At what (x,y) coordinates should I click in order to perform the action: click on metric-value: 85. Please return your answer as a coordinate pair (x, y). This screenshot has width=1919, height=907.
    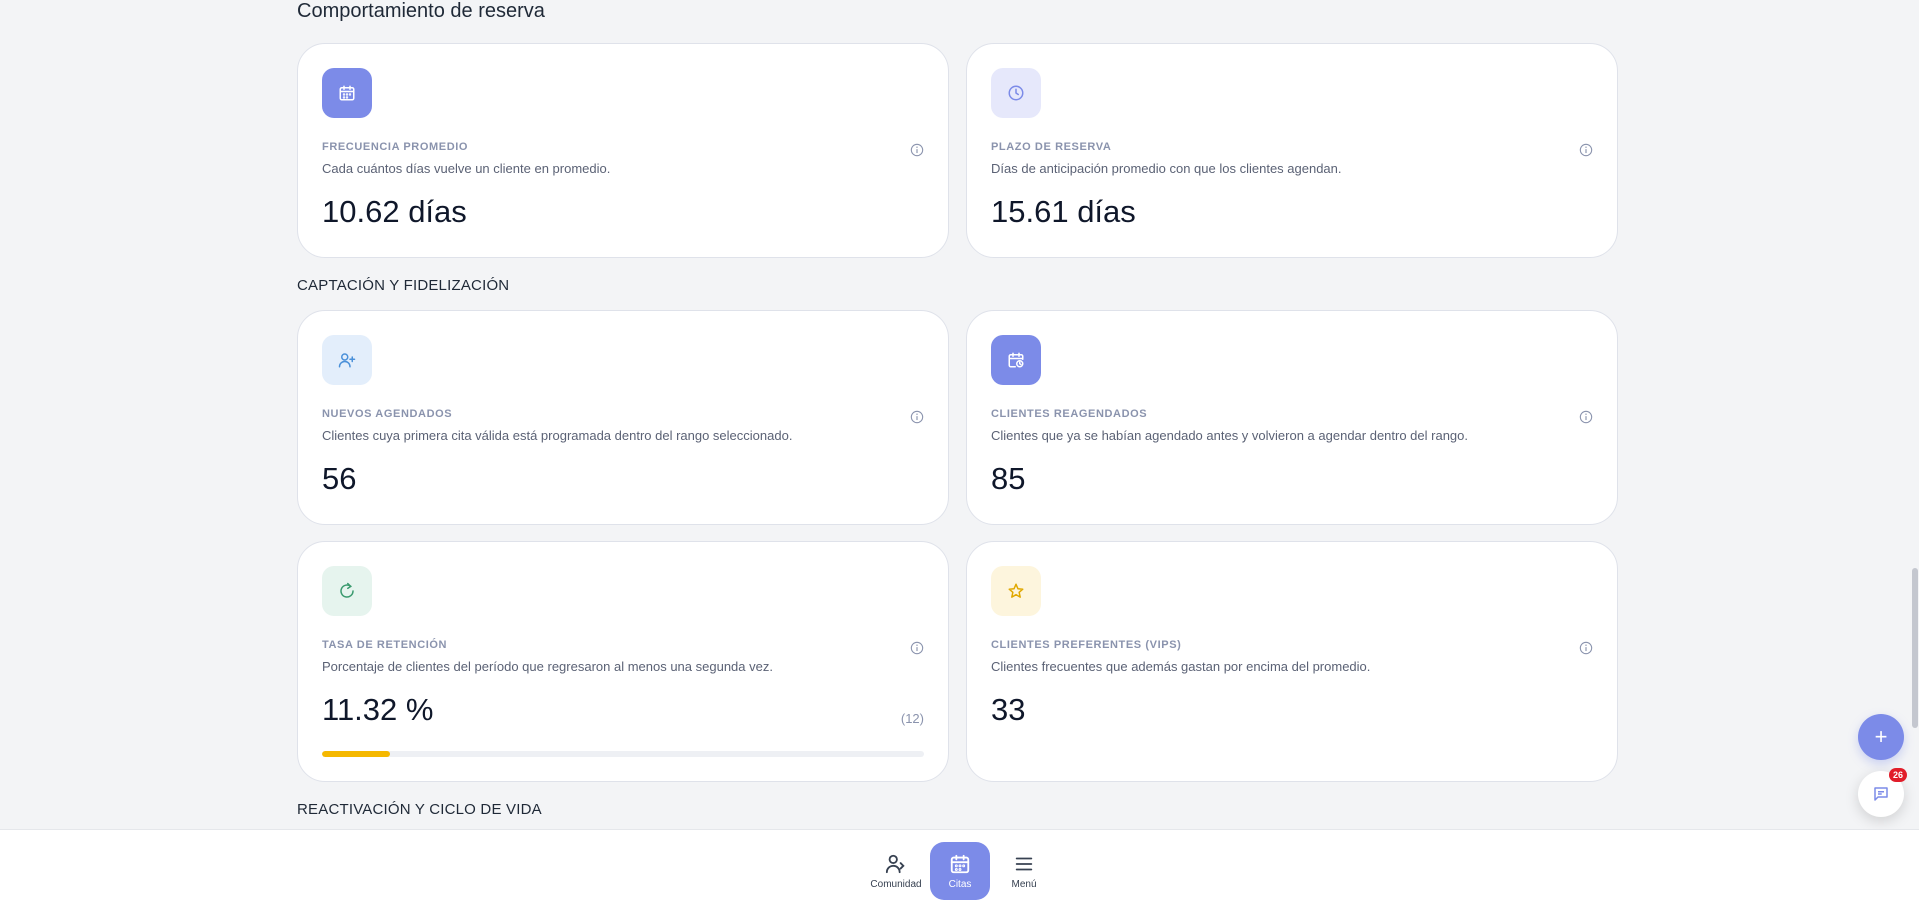
    Looking at the image, I should click on (1008, 478).